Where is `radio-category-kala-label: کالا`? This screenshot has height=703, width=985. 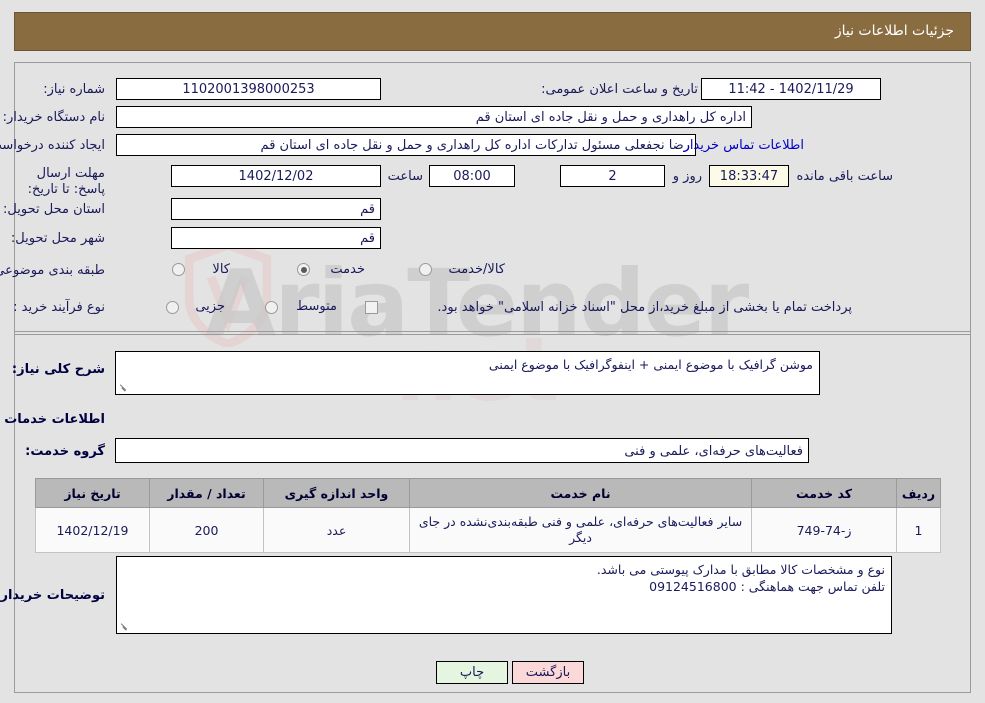
radio-category-kala-label: کالا is located at coordinates (221, 269).